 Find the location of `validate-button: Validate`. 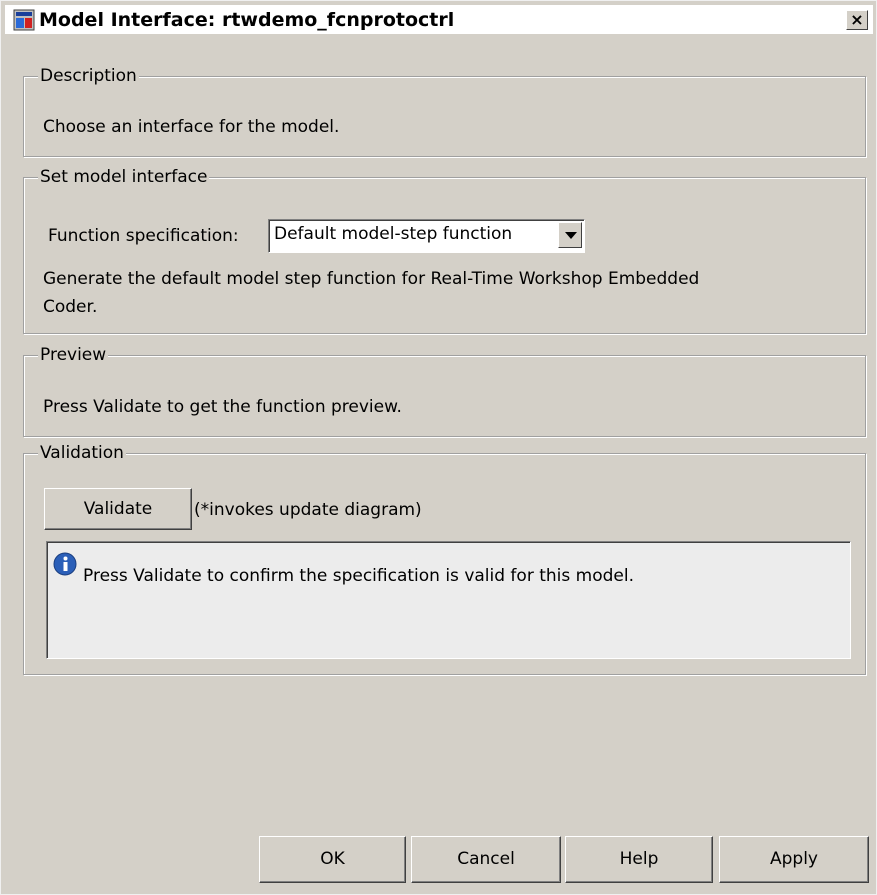

validate-button: Validate is located at coordinates (118, 509).